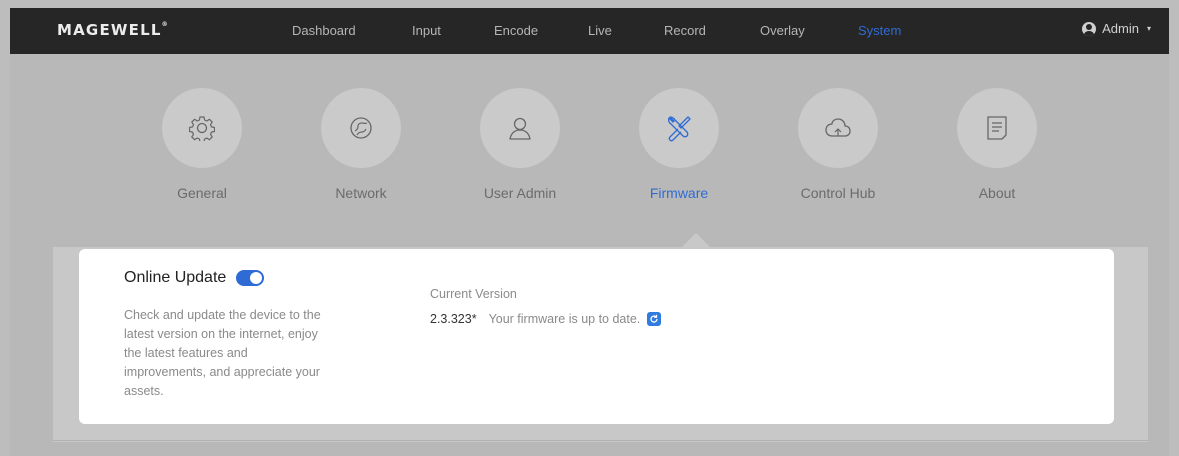 This screenshot has width=1179, height=456. Describe the element at coordinates (997, 193) in the screenshot. I see `tab-about-label: About` at that location.